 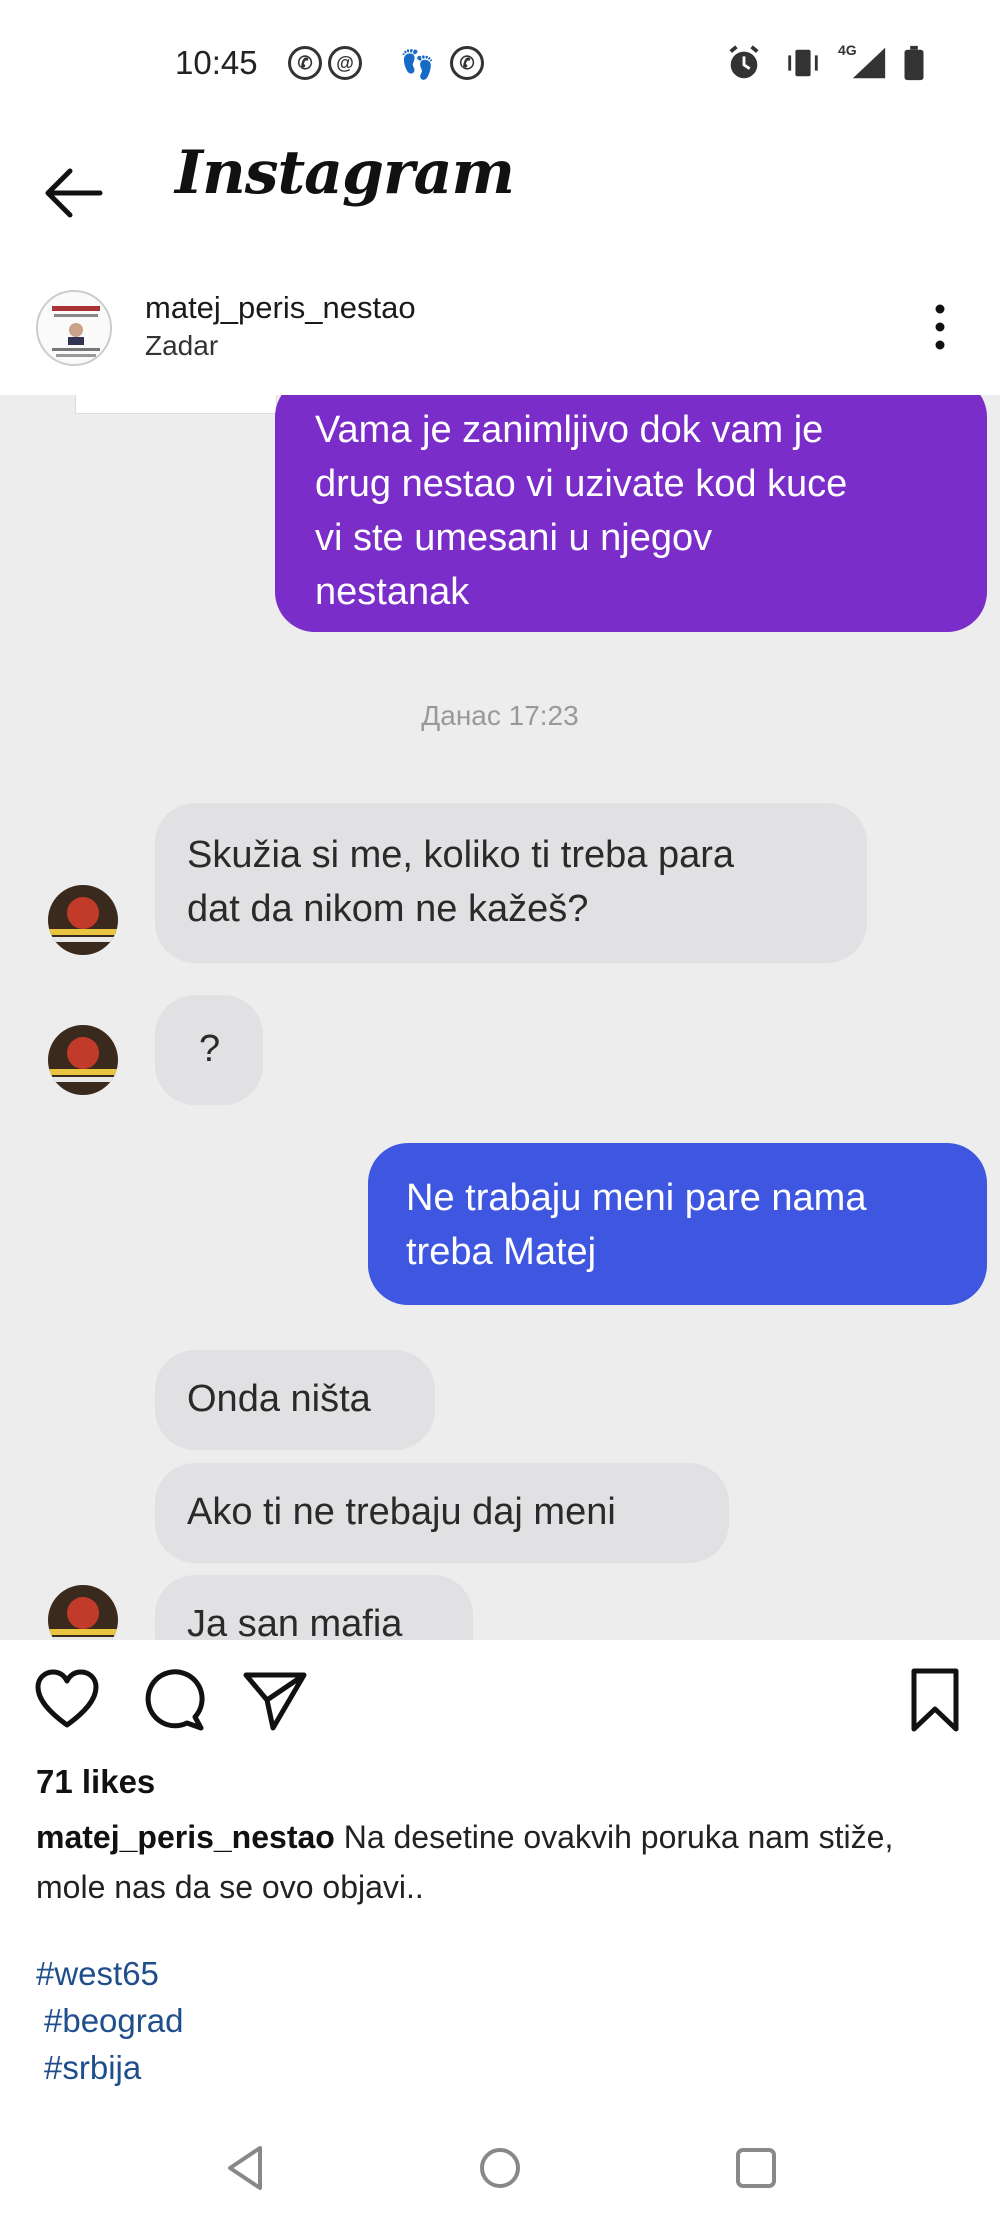 I want to click on hashtag-link: #west65, so click(x=97, y=1974).